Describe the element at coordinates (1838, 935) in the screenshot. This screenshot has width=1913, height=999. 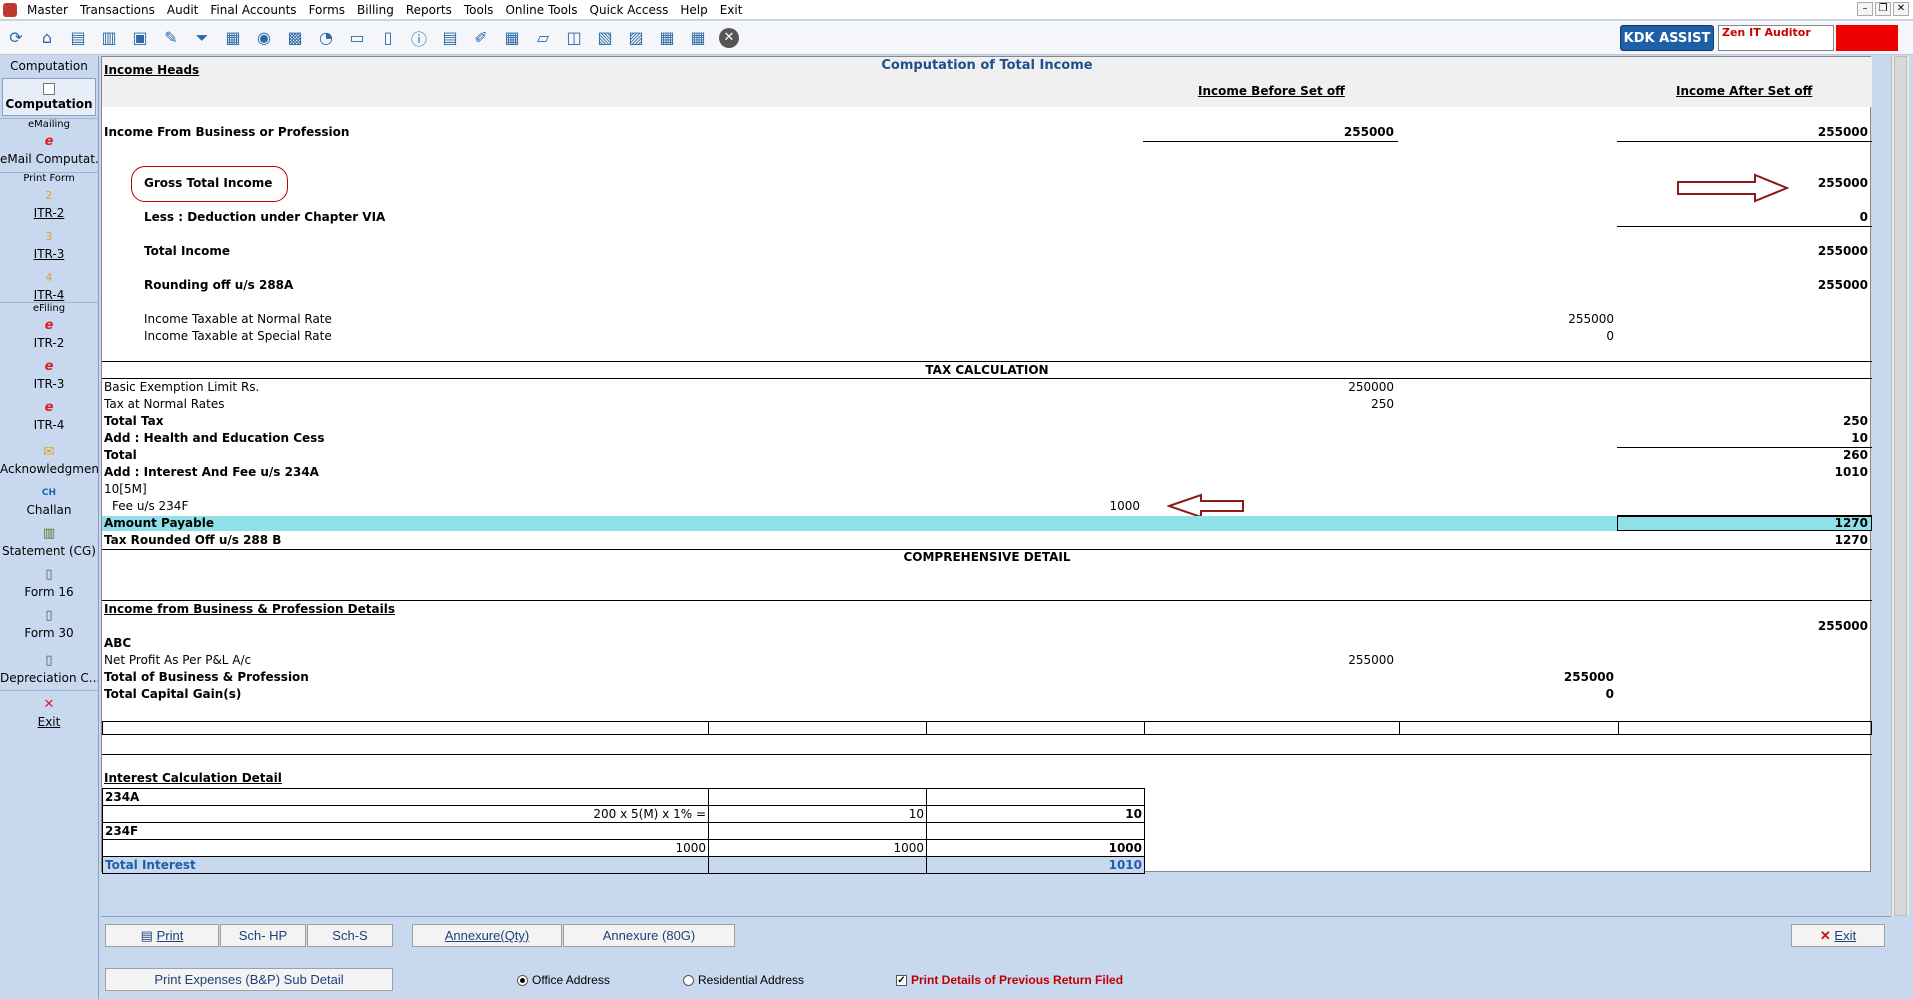
I see `exit-button: ✕ Exit` at that location.